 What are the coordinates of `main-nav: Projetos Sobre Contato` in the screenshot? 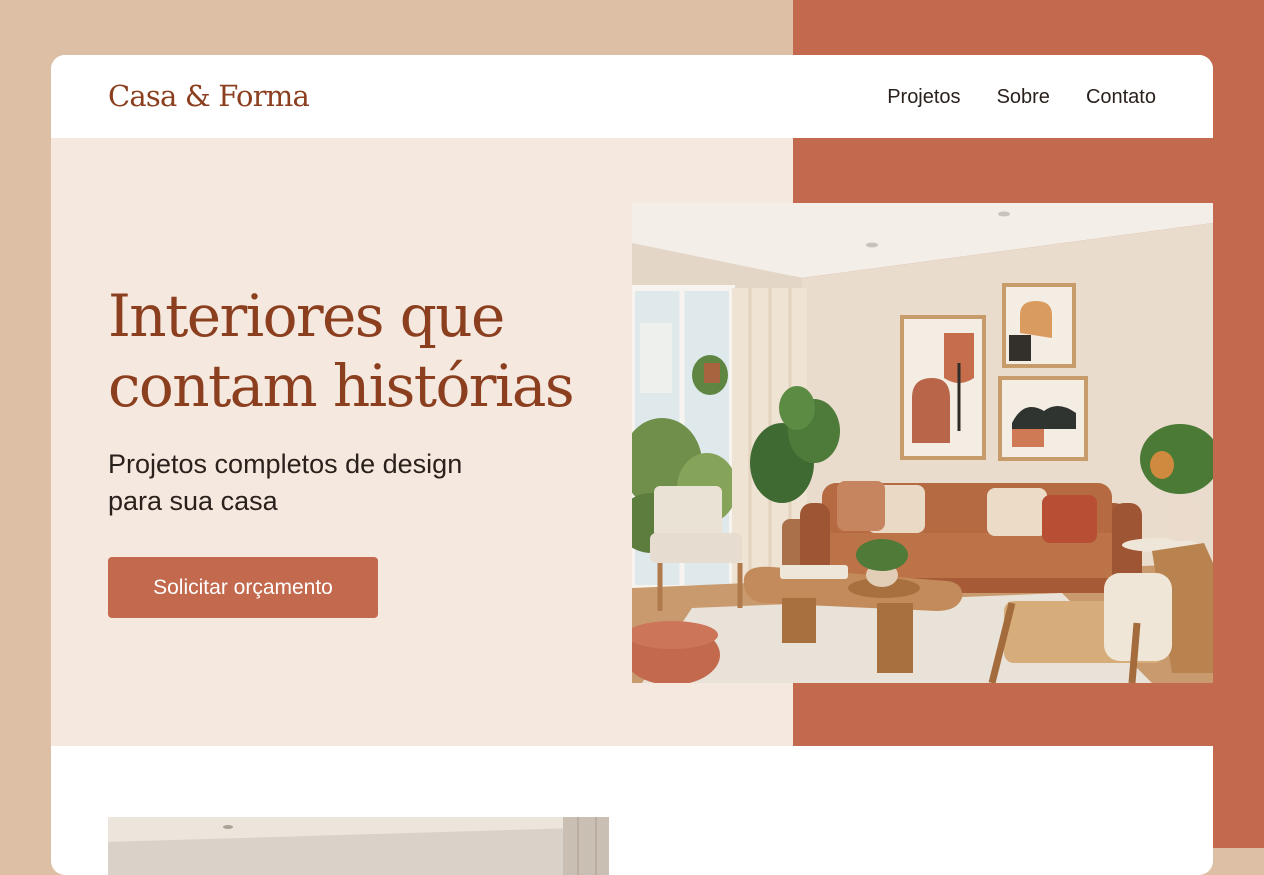 It's located at (1021, 97).